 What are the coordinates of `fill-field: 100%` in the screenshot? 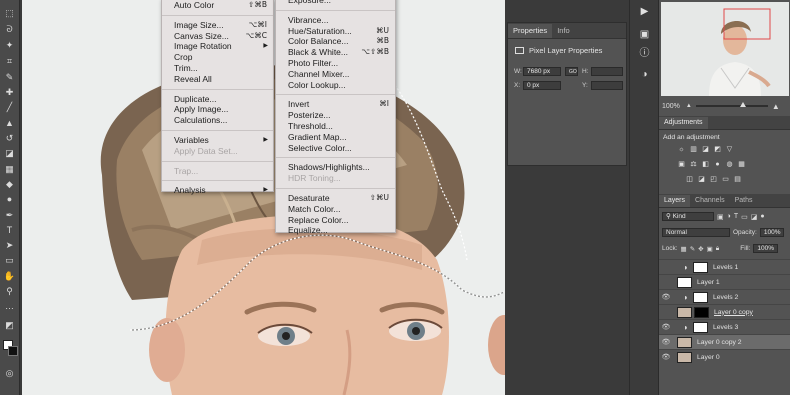 It's located at (765, 248).